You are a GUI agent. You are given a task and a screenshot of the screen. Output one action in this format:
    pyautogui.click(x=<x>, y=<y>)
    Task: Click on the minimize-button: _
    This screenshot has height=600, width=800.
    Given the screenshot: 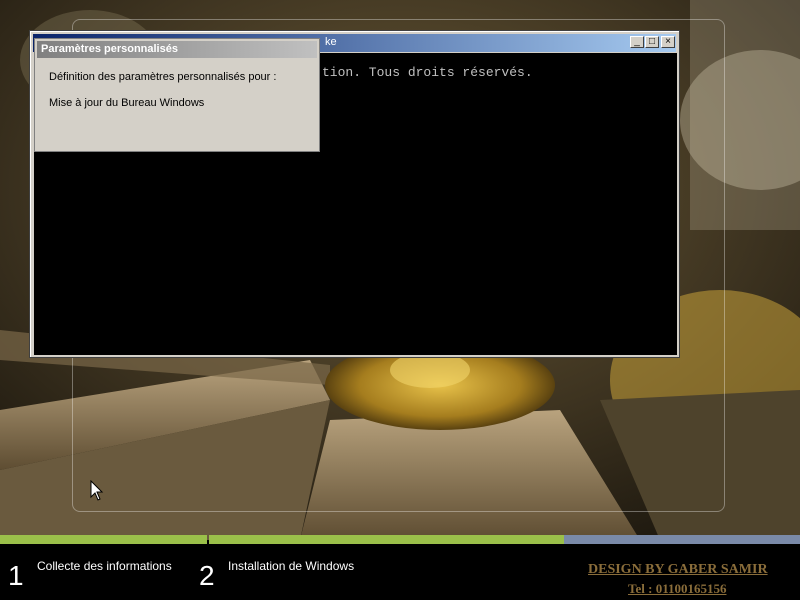 What is the action you would take?
    pyautogui.click(x=637, y=42)
    